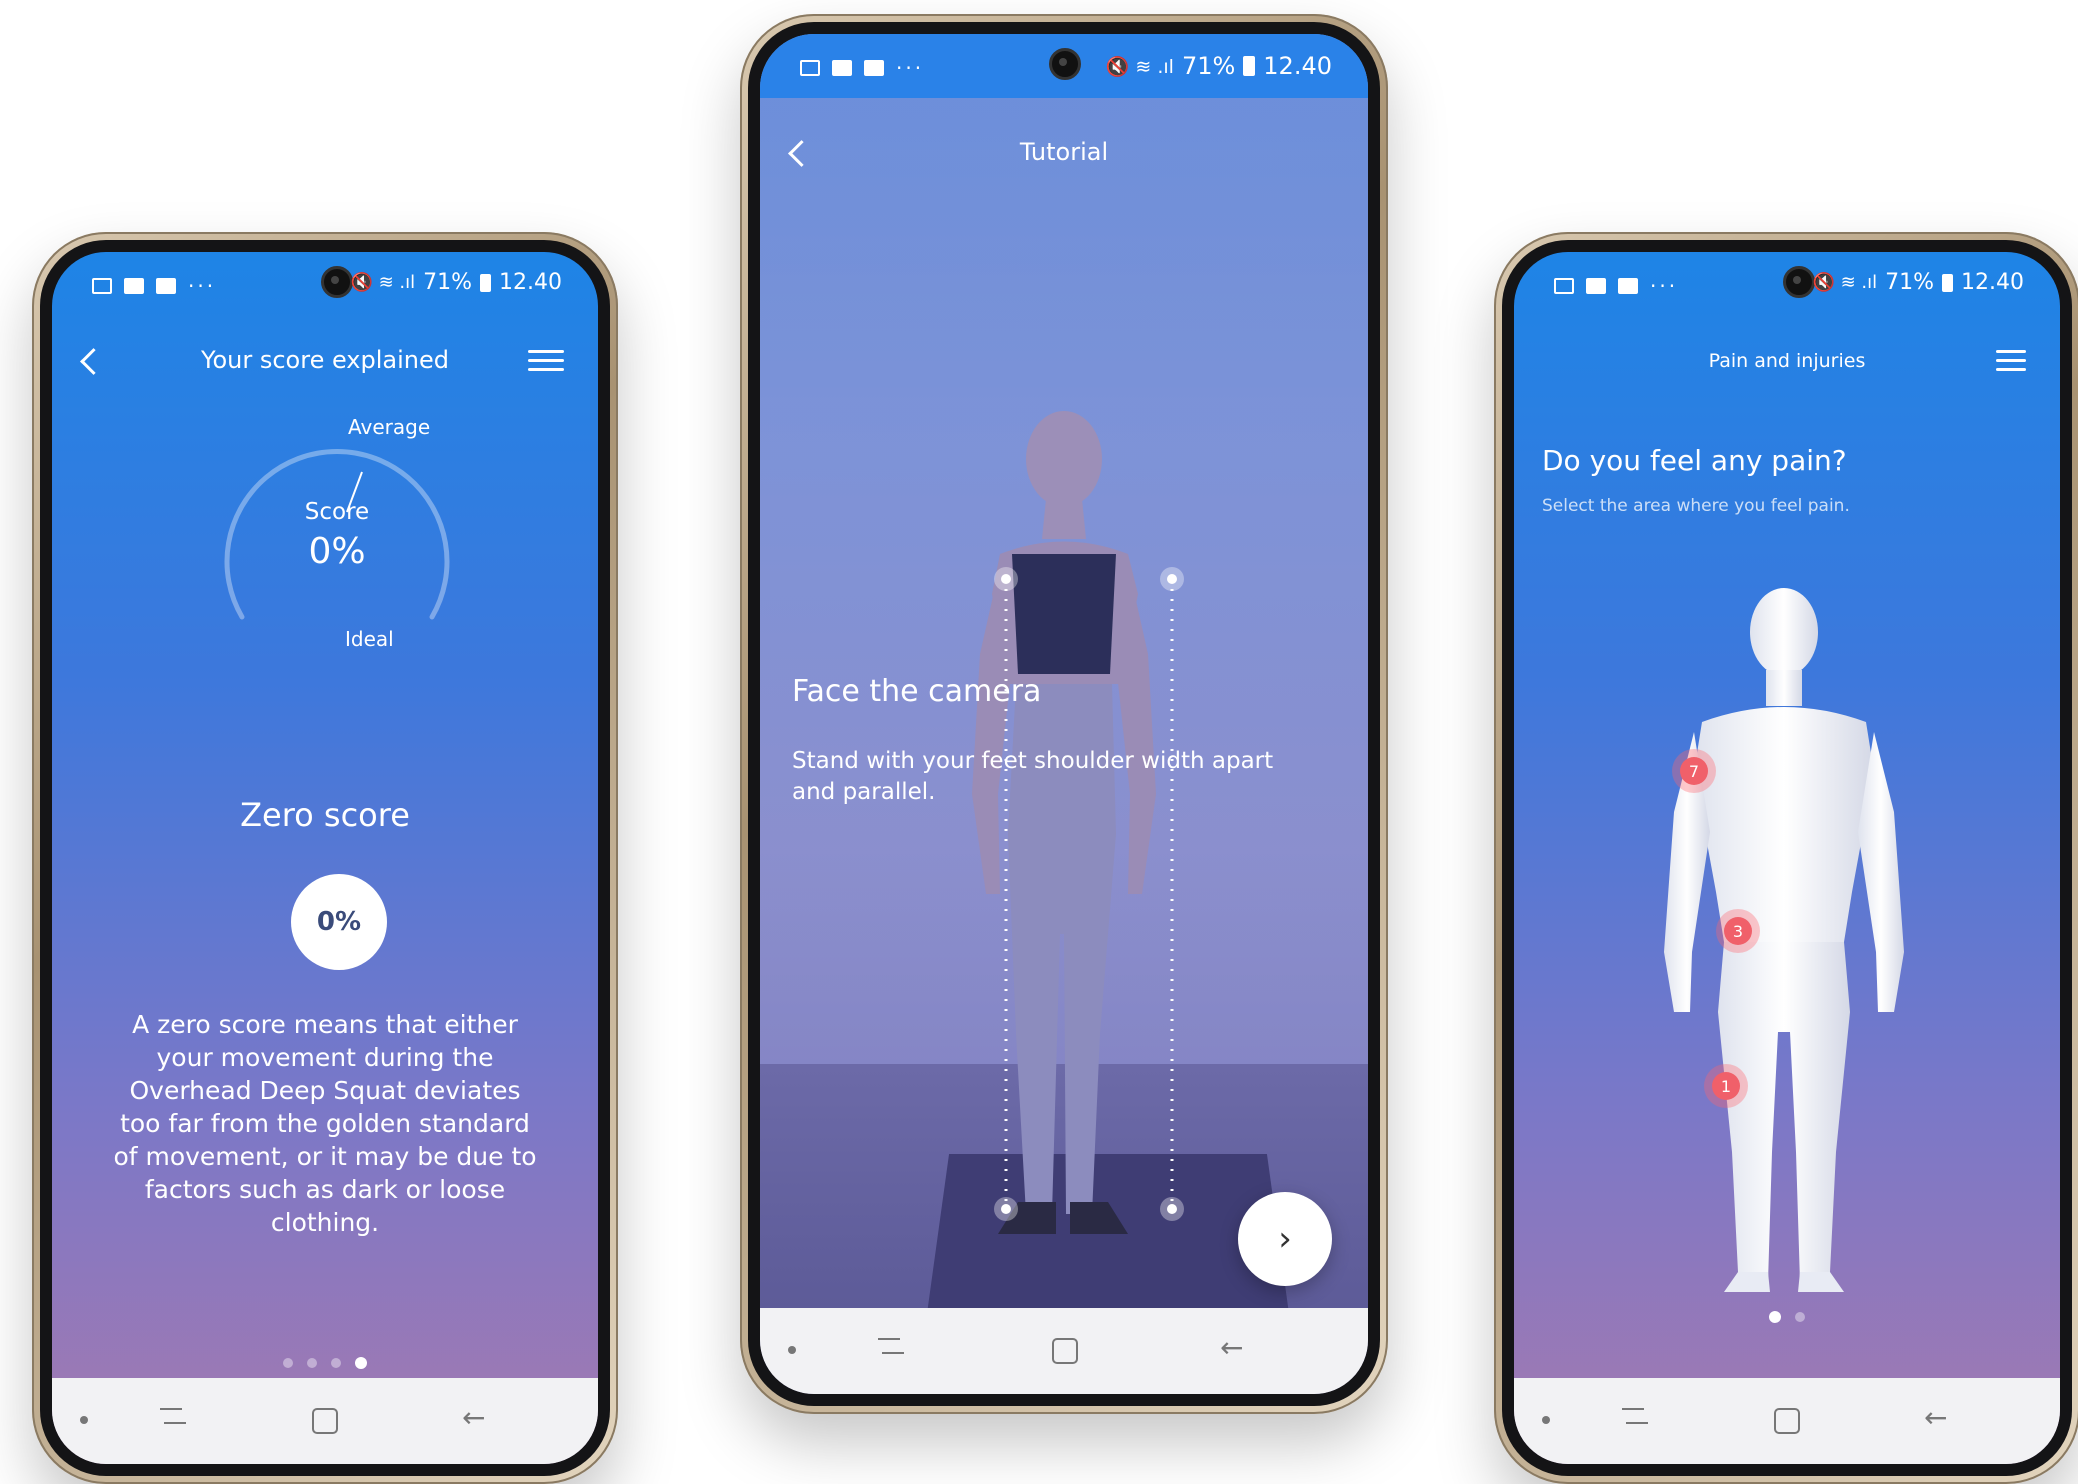  Describe the element at coordinates (337, 551) in the screenshot. I see `gauge-score-value: 0%` at that location.